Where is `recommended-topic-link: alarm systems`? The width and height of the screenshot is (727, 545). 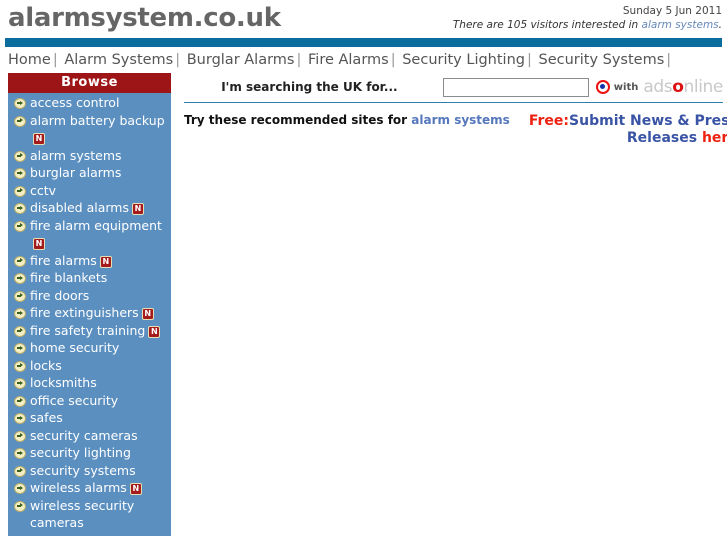 recommended-topic-link: alarm systems is located at coordinates (460, 120).